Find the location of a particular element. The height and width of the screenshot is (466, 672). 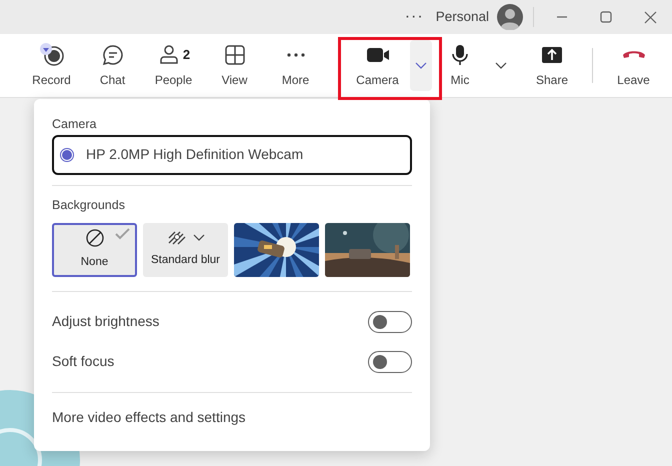

participant-count: 2 is located at coordinates (186, 55).